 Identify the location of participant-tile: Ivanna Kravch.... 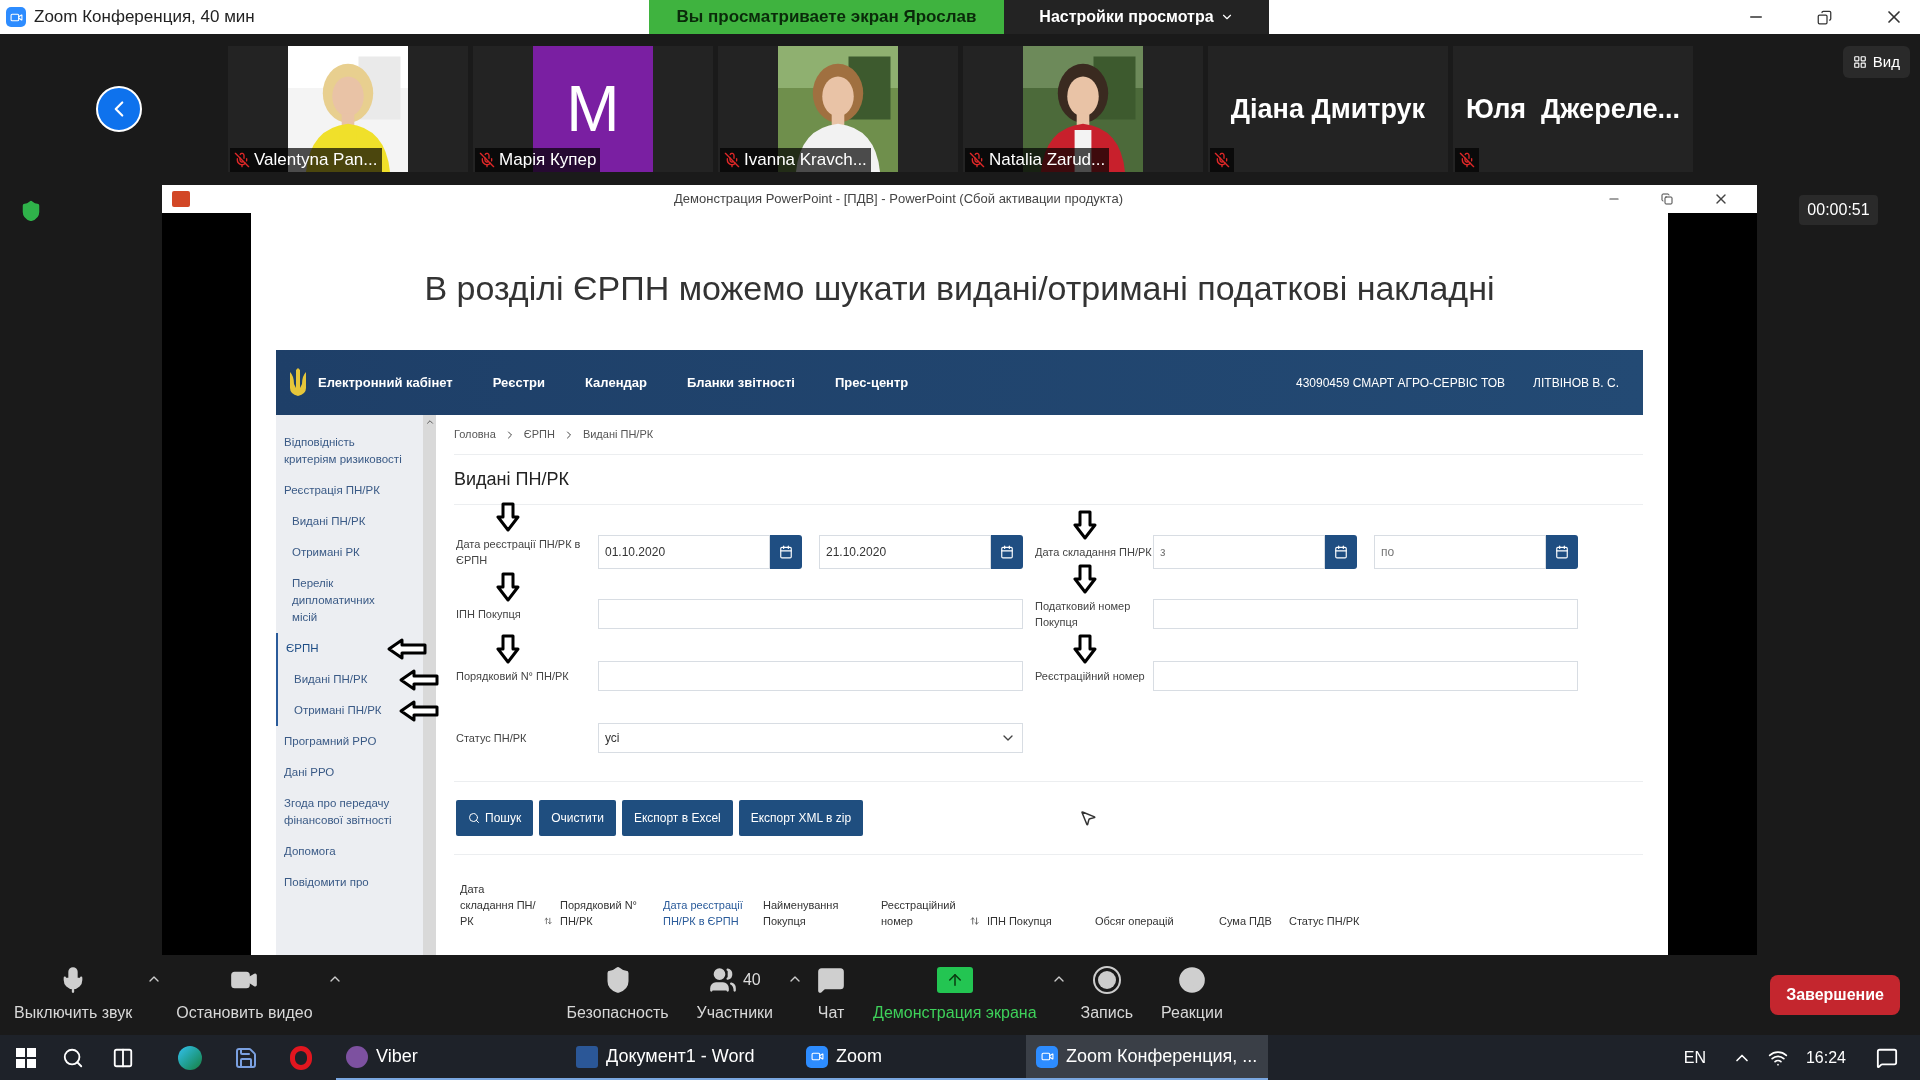
(838, 109).